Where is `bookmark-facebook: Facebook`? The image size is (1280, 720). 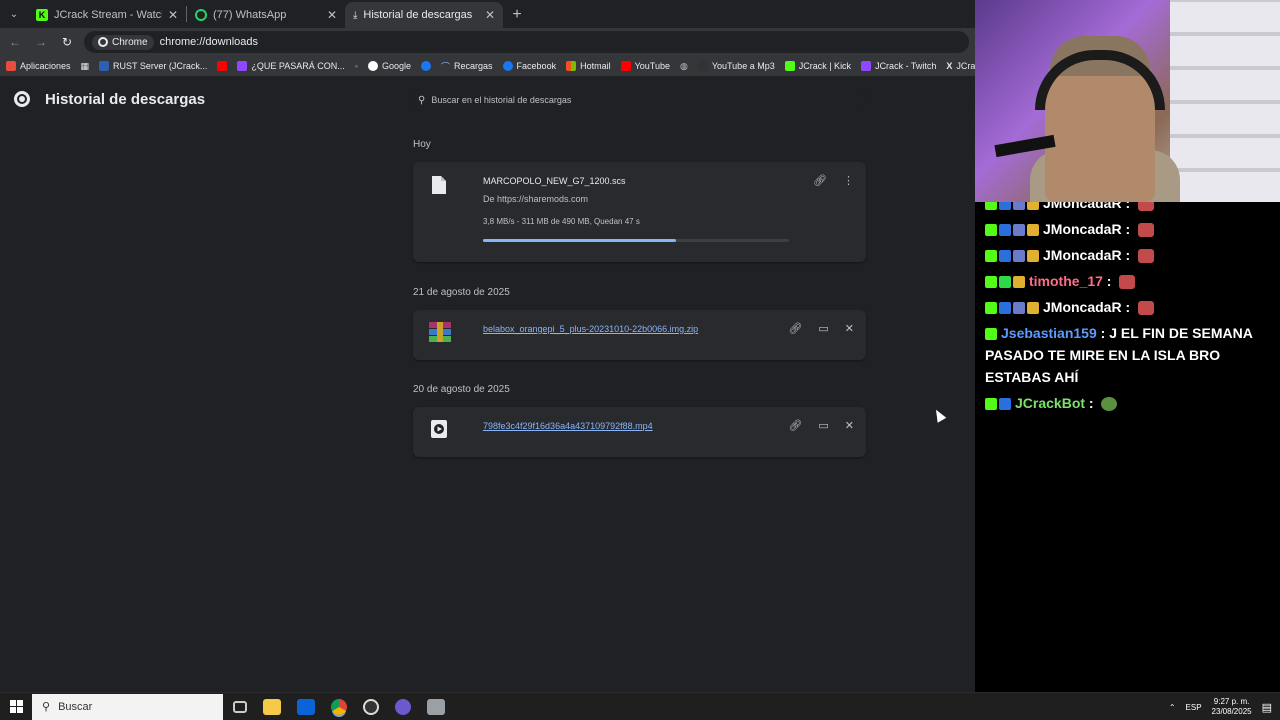
bookmark-facebook: Facebook is located at coordinates (529, 66).